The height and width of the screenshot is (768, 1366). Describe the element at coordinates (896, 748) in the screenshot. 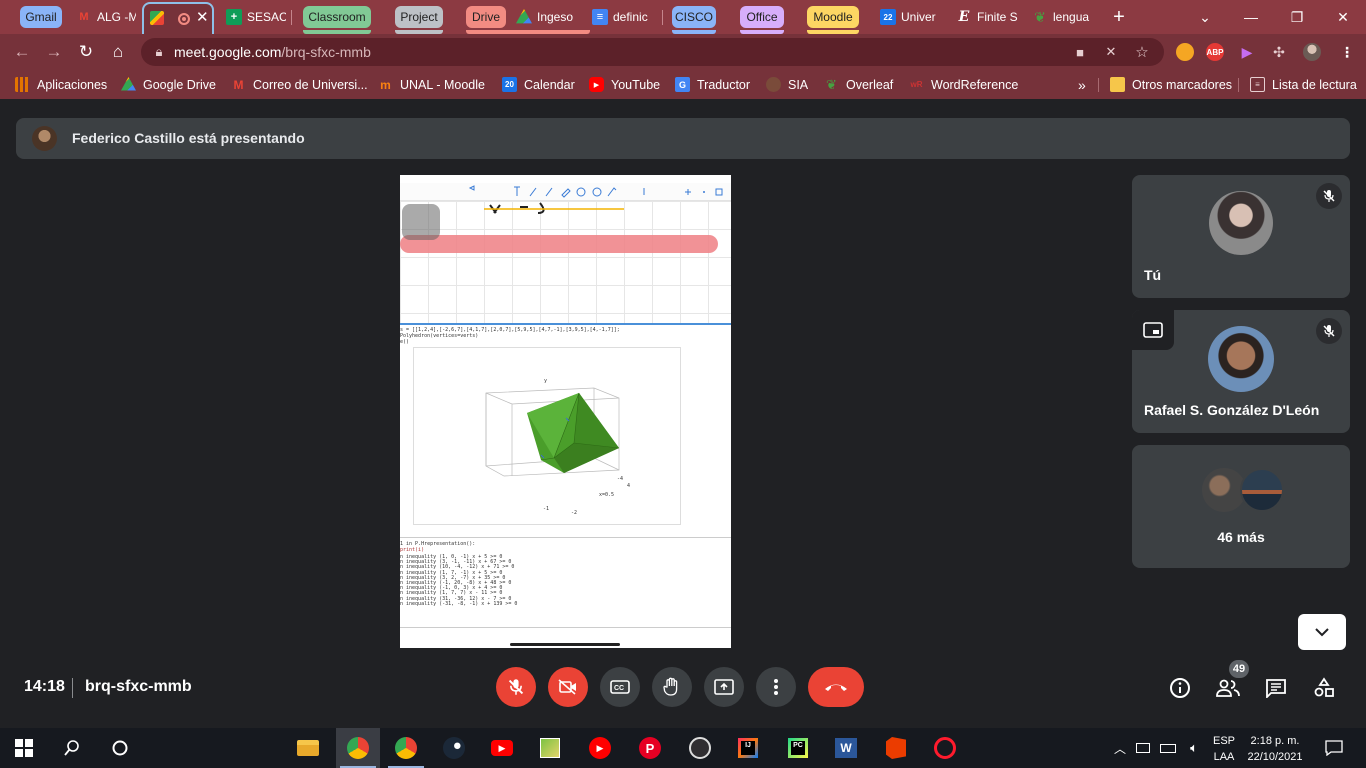

I see `taskbar-office` at that location.